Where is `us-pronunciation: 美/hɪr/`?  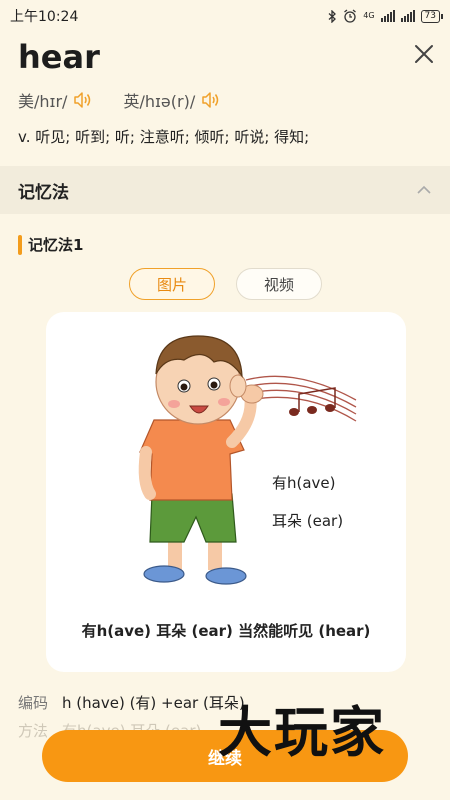 us-pronunciation: 美/hɪr/ is located at coordinates (55, 100).